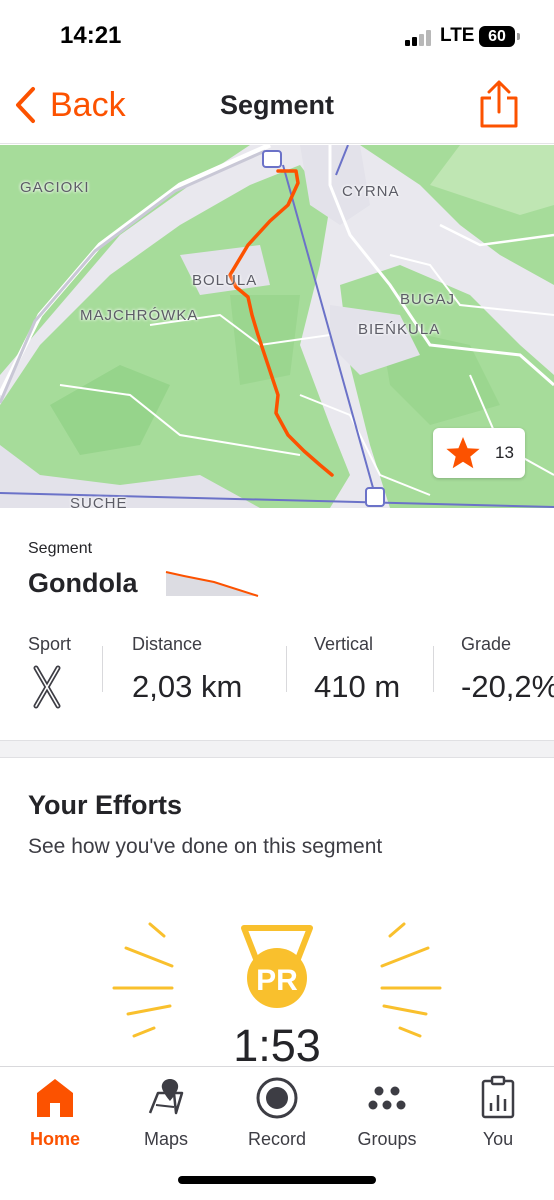 The height and width of the screenshot is (1200, 554). I want to click on record-icon, so click(277, 1098).